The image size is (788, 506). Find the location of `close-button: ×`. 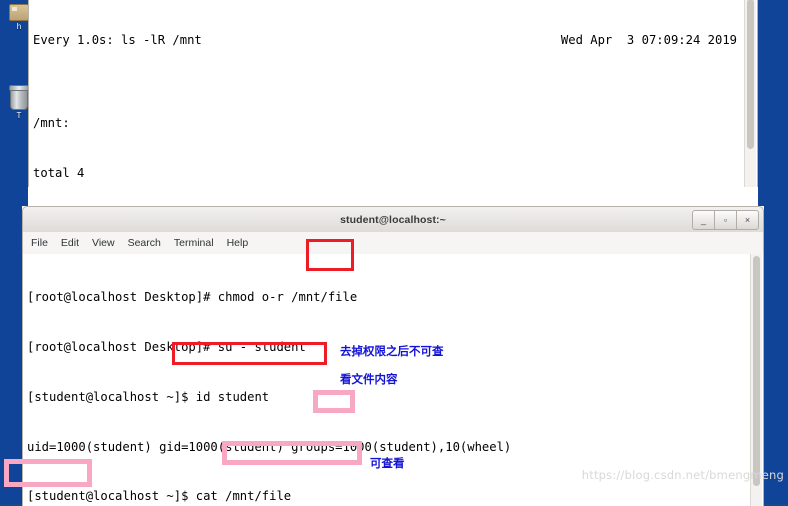

close-button: × is located at coordinates (748, 220).